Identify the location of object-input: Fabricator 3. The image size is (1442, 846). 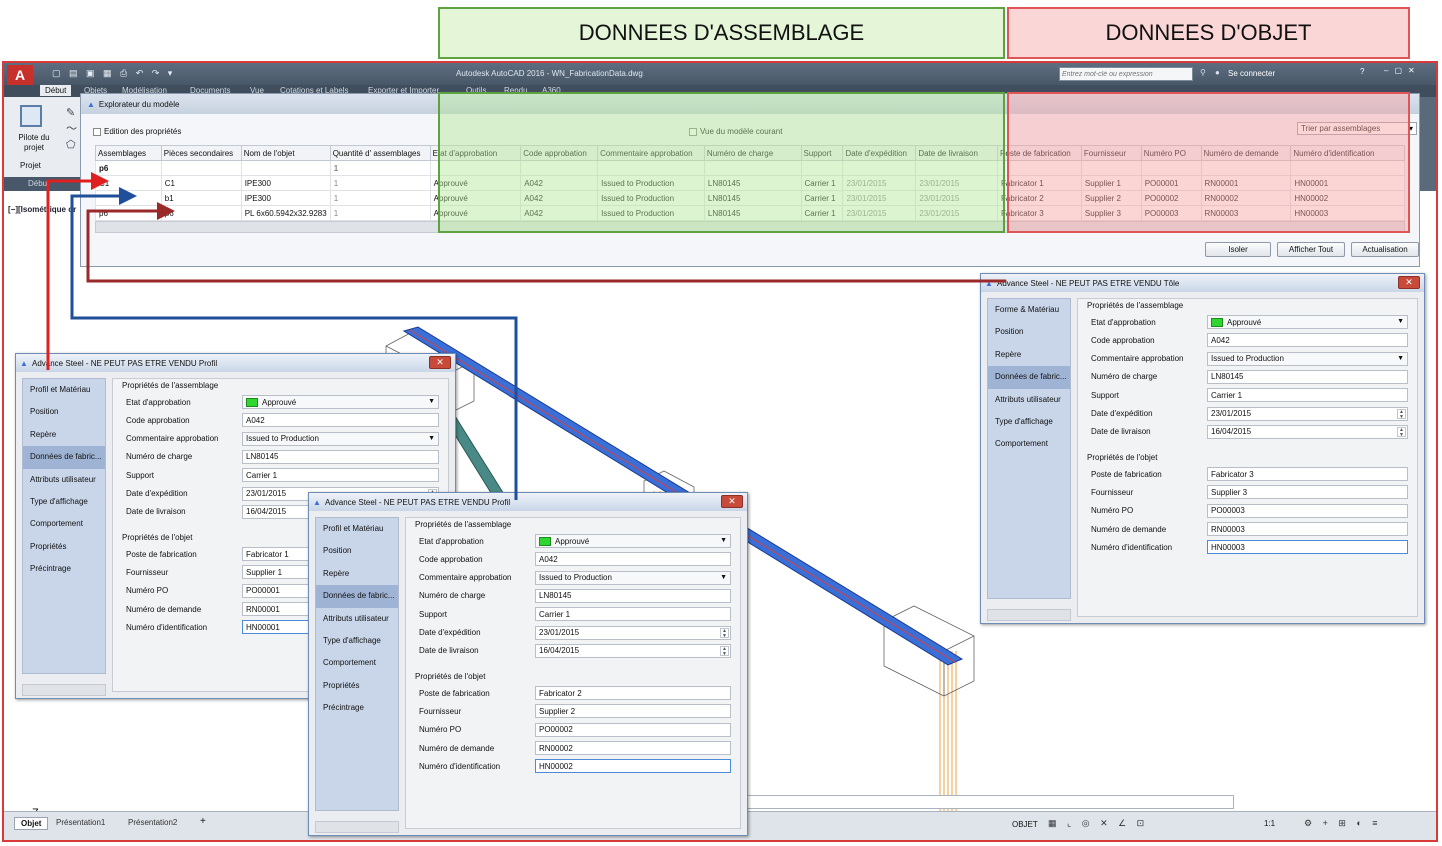
(1307, 474).